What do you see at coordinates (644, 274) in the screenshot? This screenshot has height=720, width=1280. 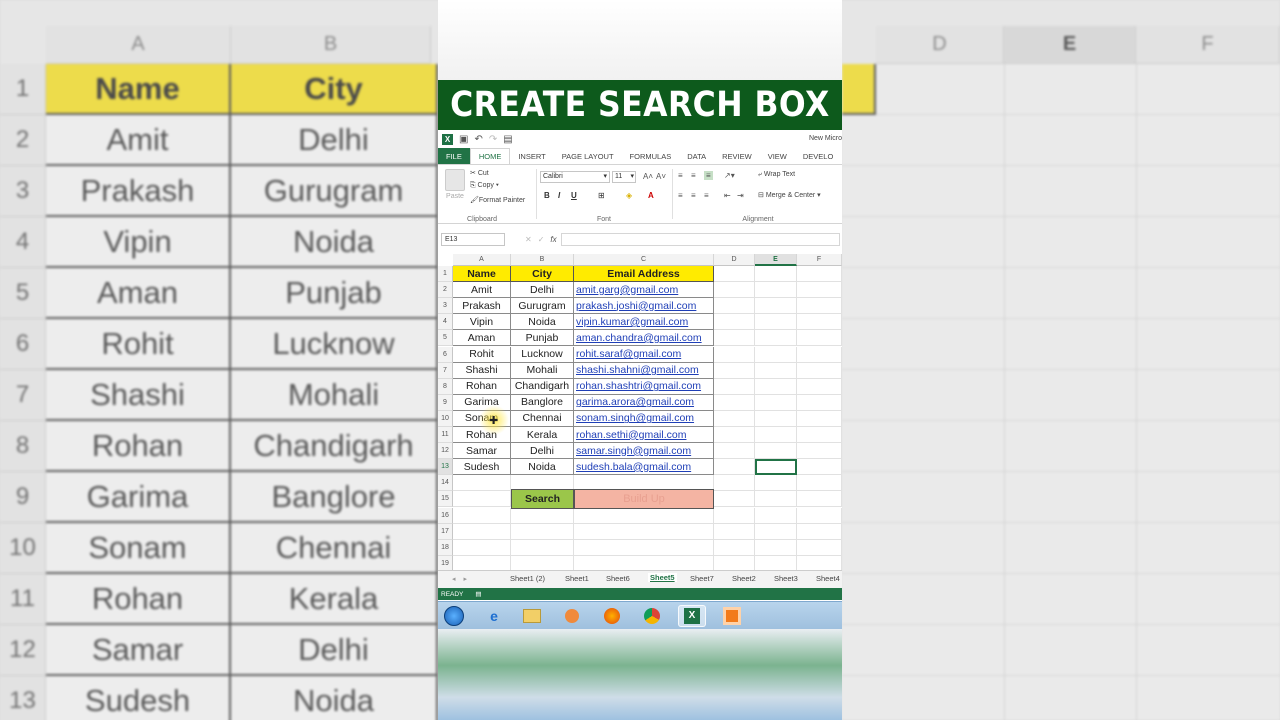 I see `email-header-cell: Email Address` at bounding box center [644, 274].